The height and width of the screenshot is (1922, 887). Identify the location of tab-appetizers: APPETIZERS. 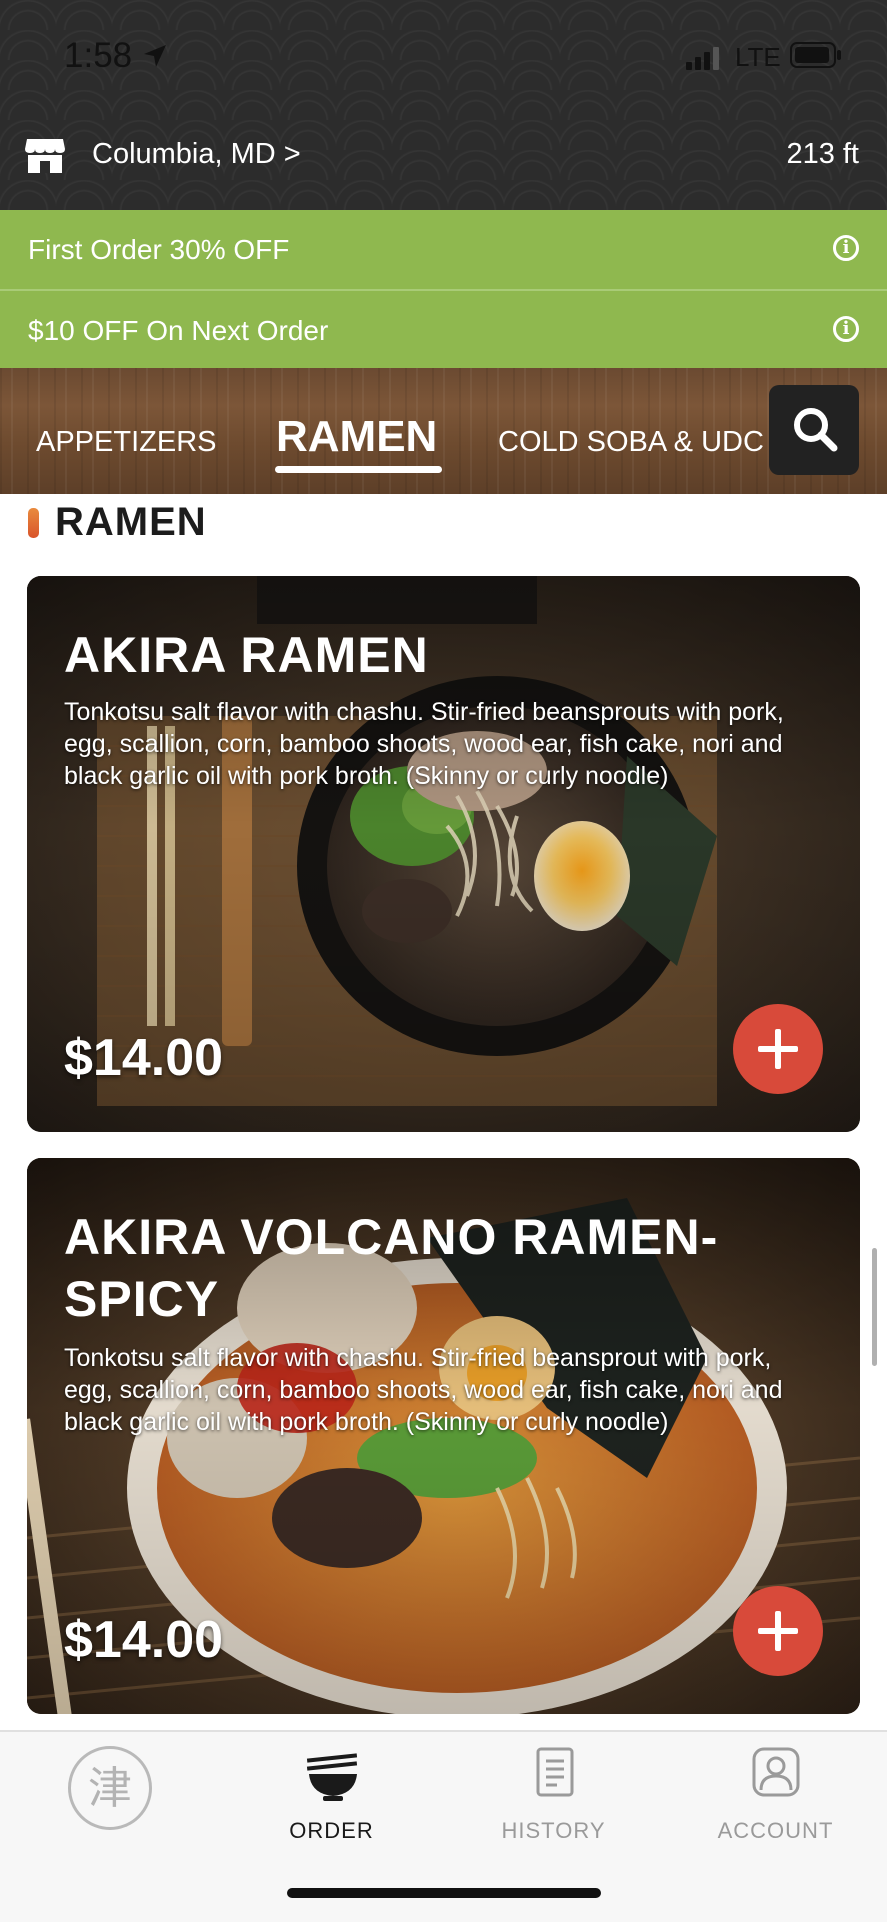
(126, 442).